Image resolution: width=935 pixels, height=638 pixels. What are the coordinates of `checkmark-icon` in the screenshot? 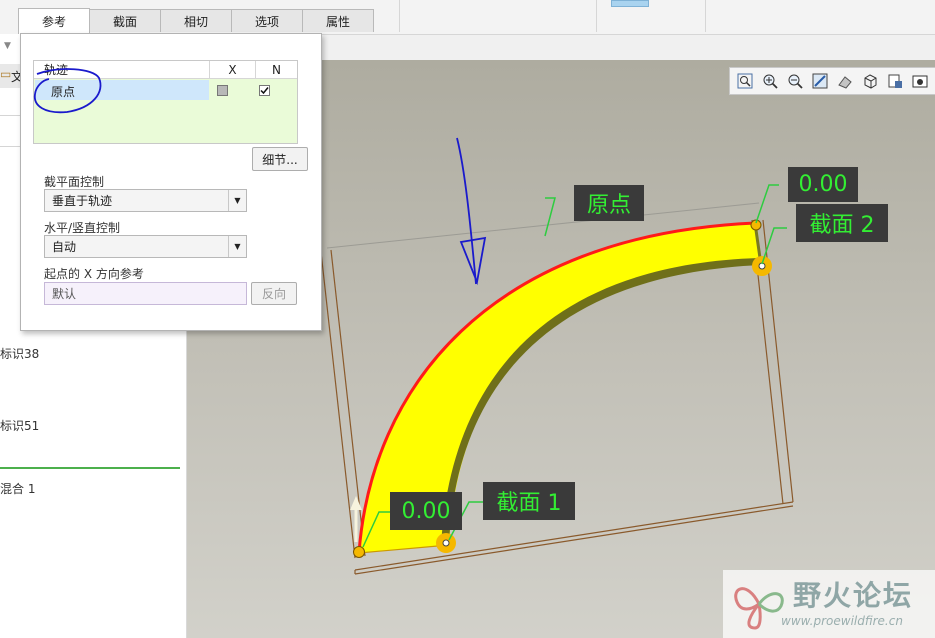 It's located at (264, 91).